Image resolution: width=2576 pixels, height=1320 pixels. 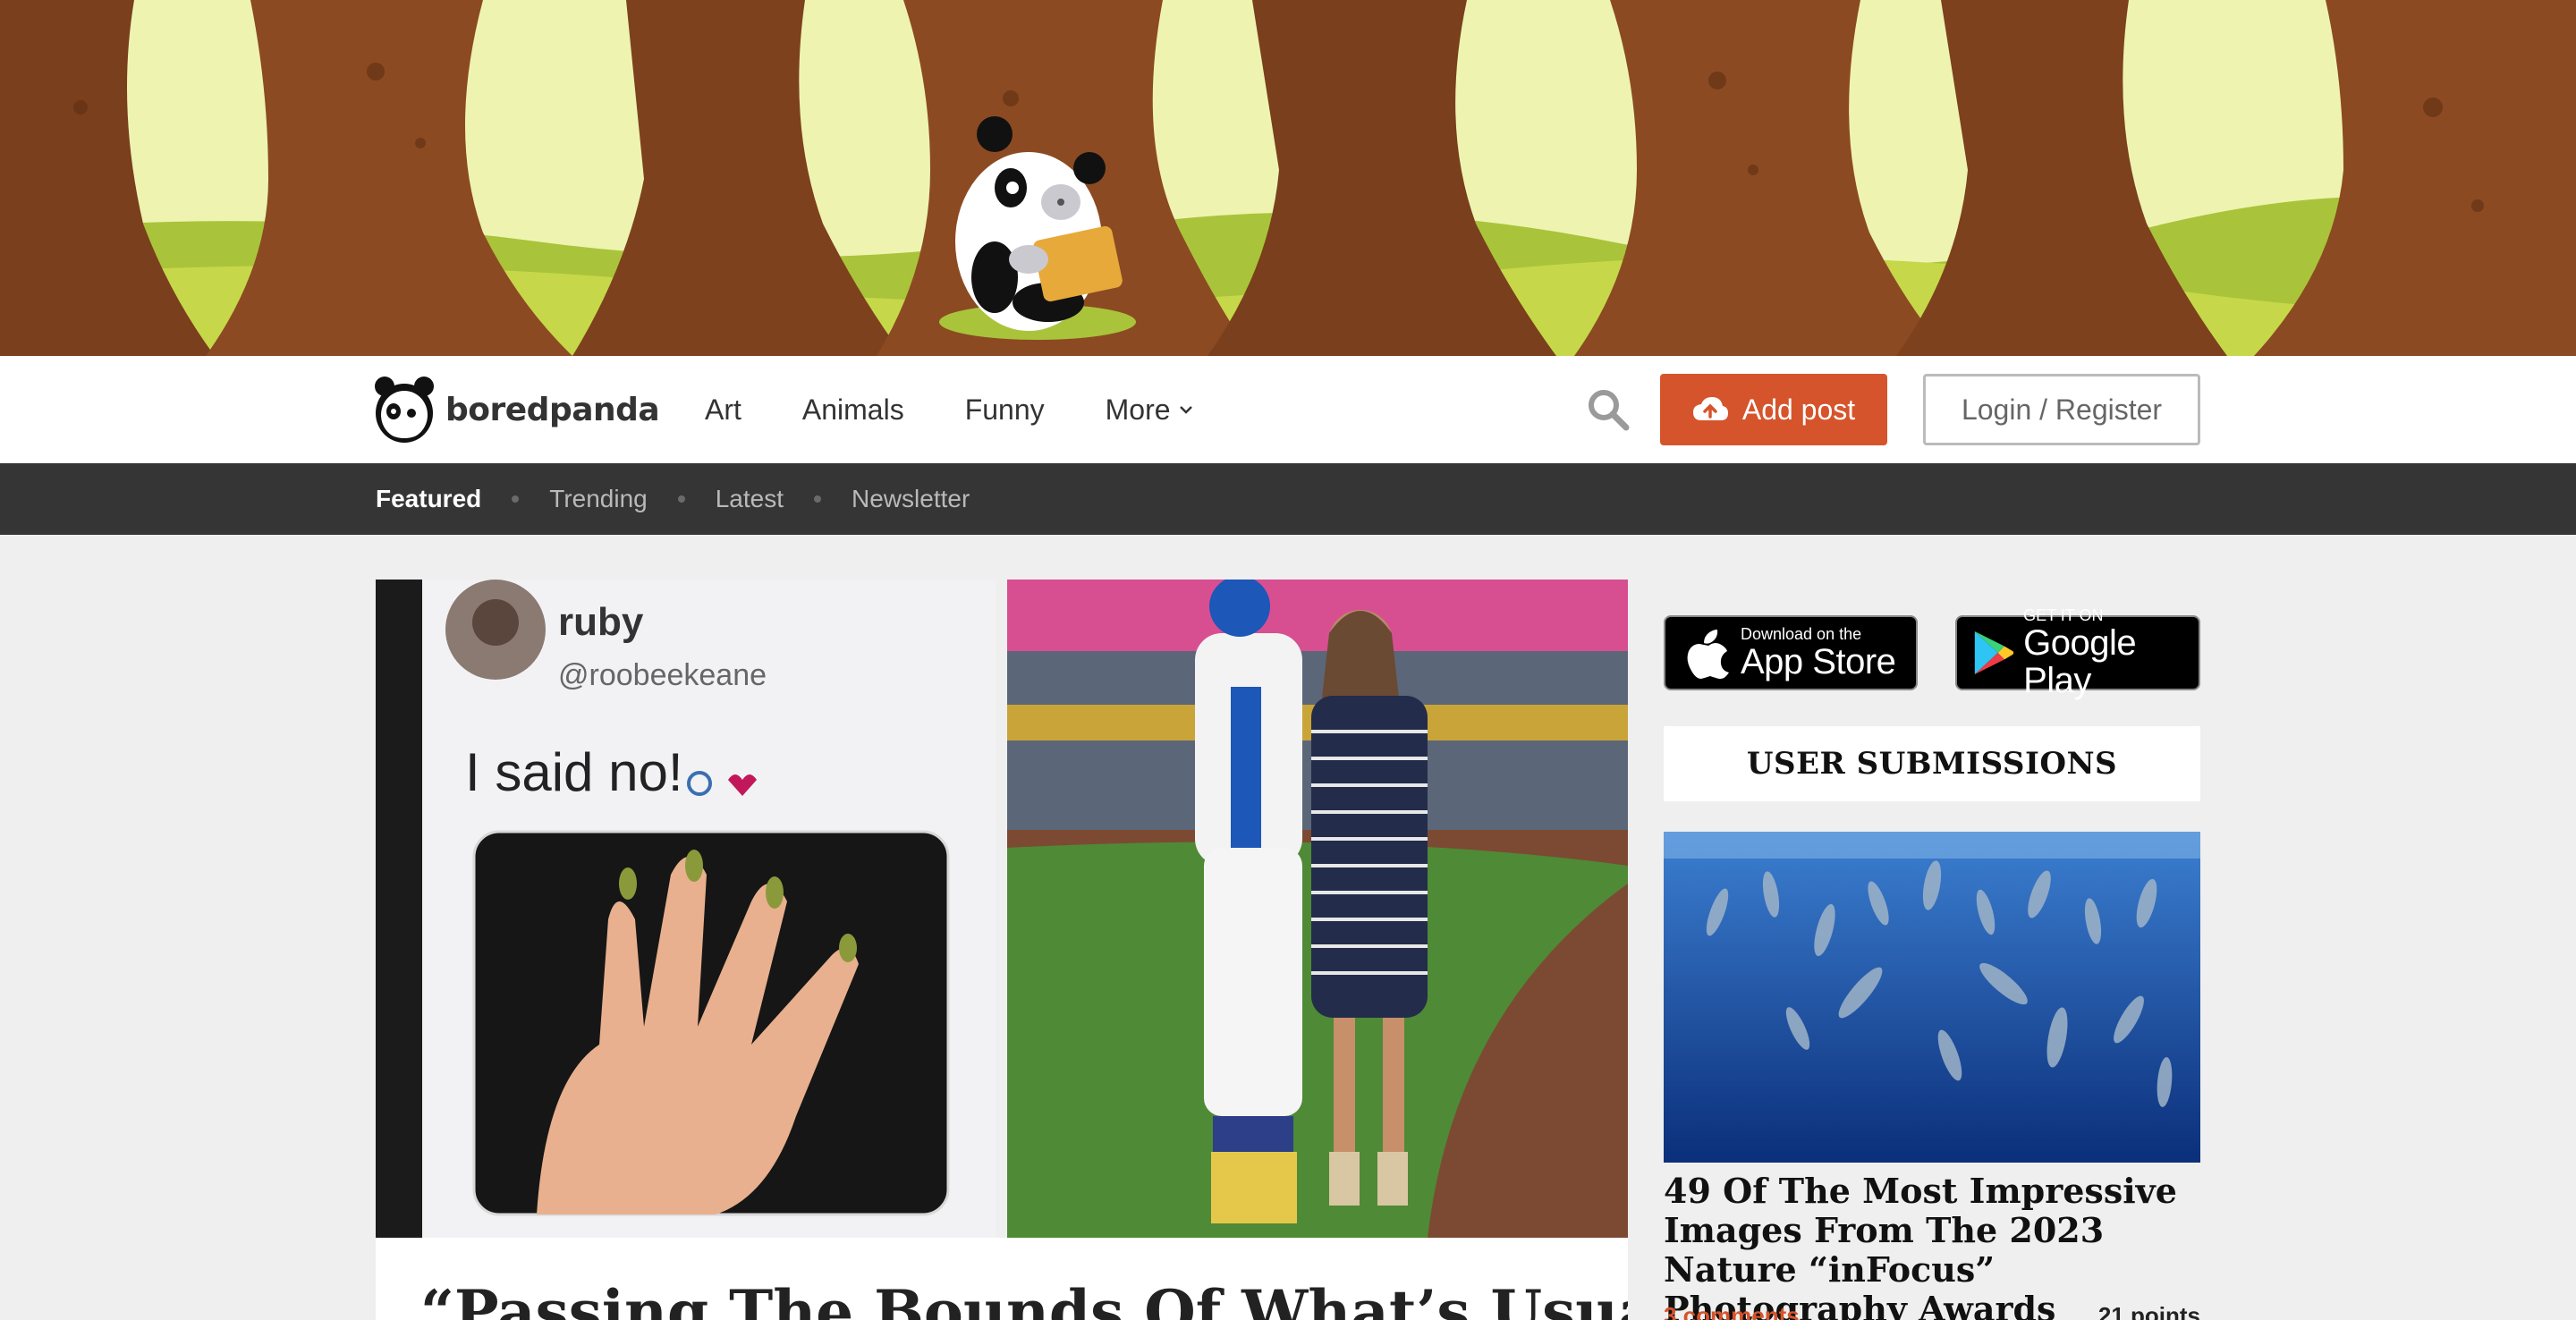 What do you see at coordinates (911, 499) in the screenshot?
I see `subnav-newsletter: Newsletter` at bounding box center [911, 499].